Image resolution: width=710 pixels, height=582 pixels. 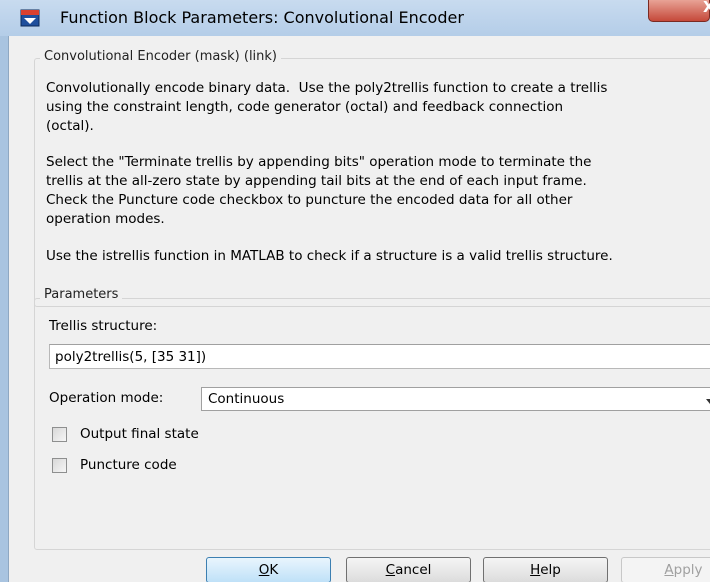 I want to click on help-mnemonic: H, so click(x=535, y=570).